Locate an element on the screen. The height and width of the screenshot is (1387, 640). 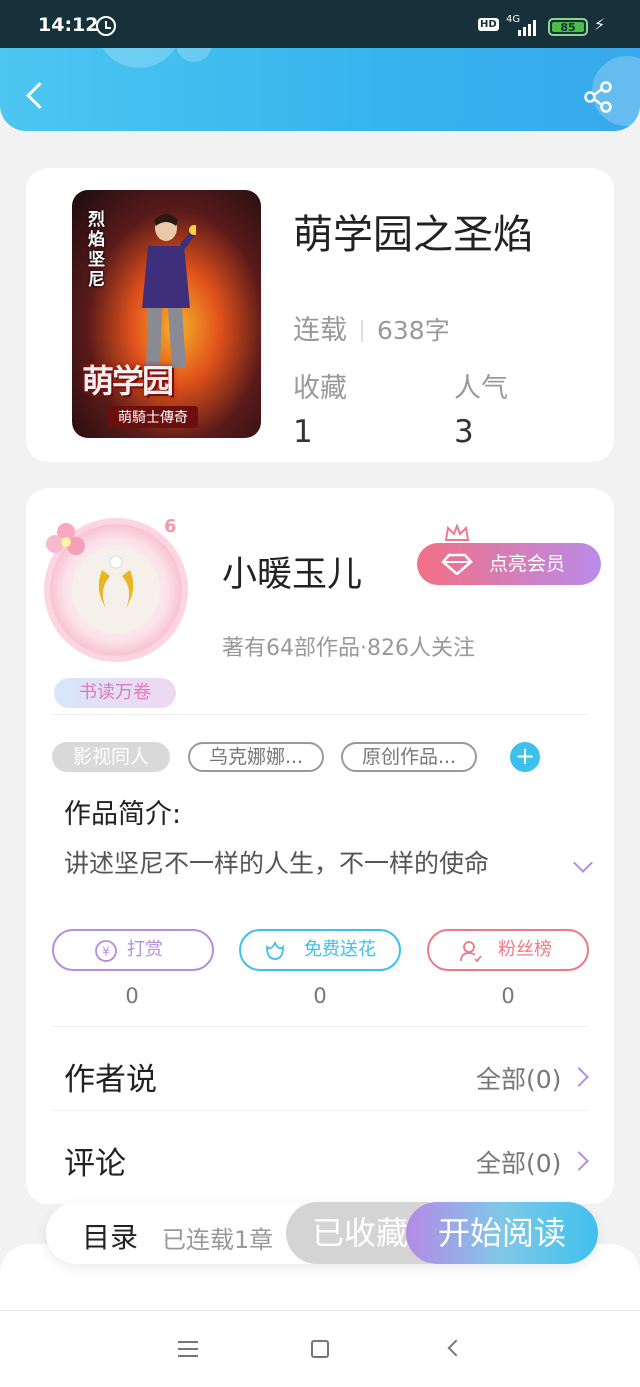
system-nav-bar is located at coordinates (320, 1348).